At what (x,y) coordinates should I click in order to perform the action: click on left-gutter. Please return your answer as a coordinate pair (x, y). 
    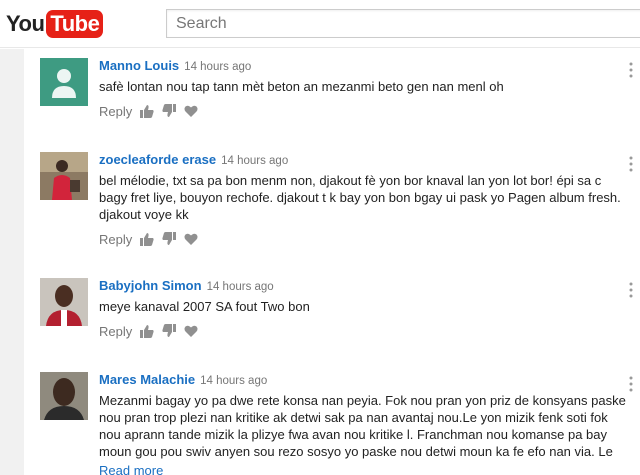
    Looking at the image, I should click on (12, 262).